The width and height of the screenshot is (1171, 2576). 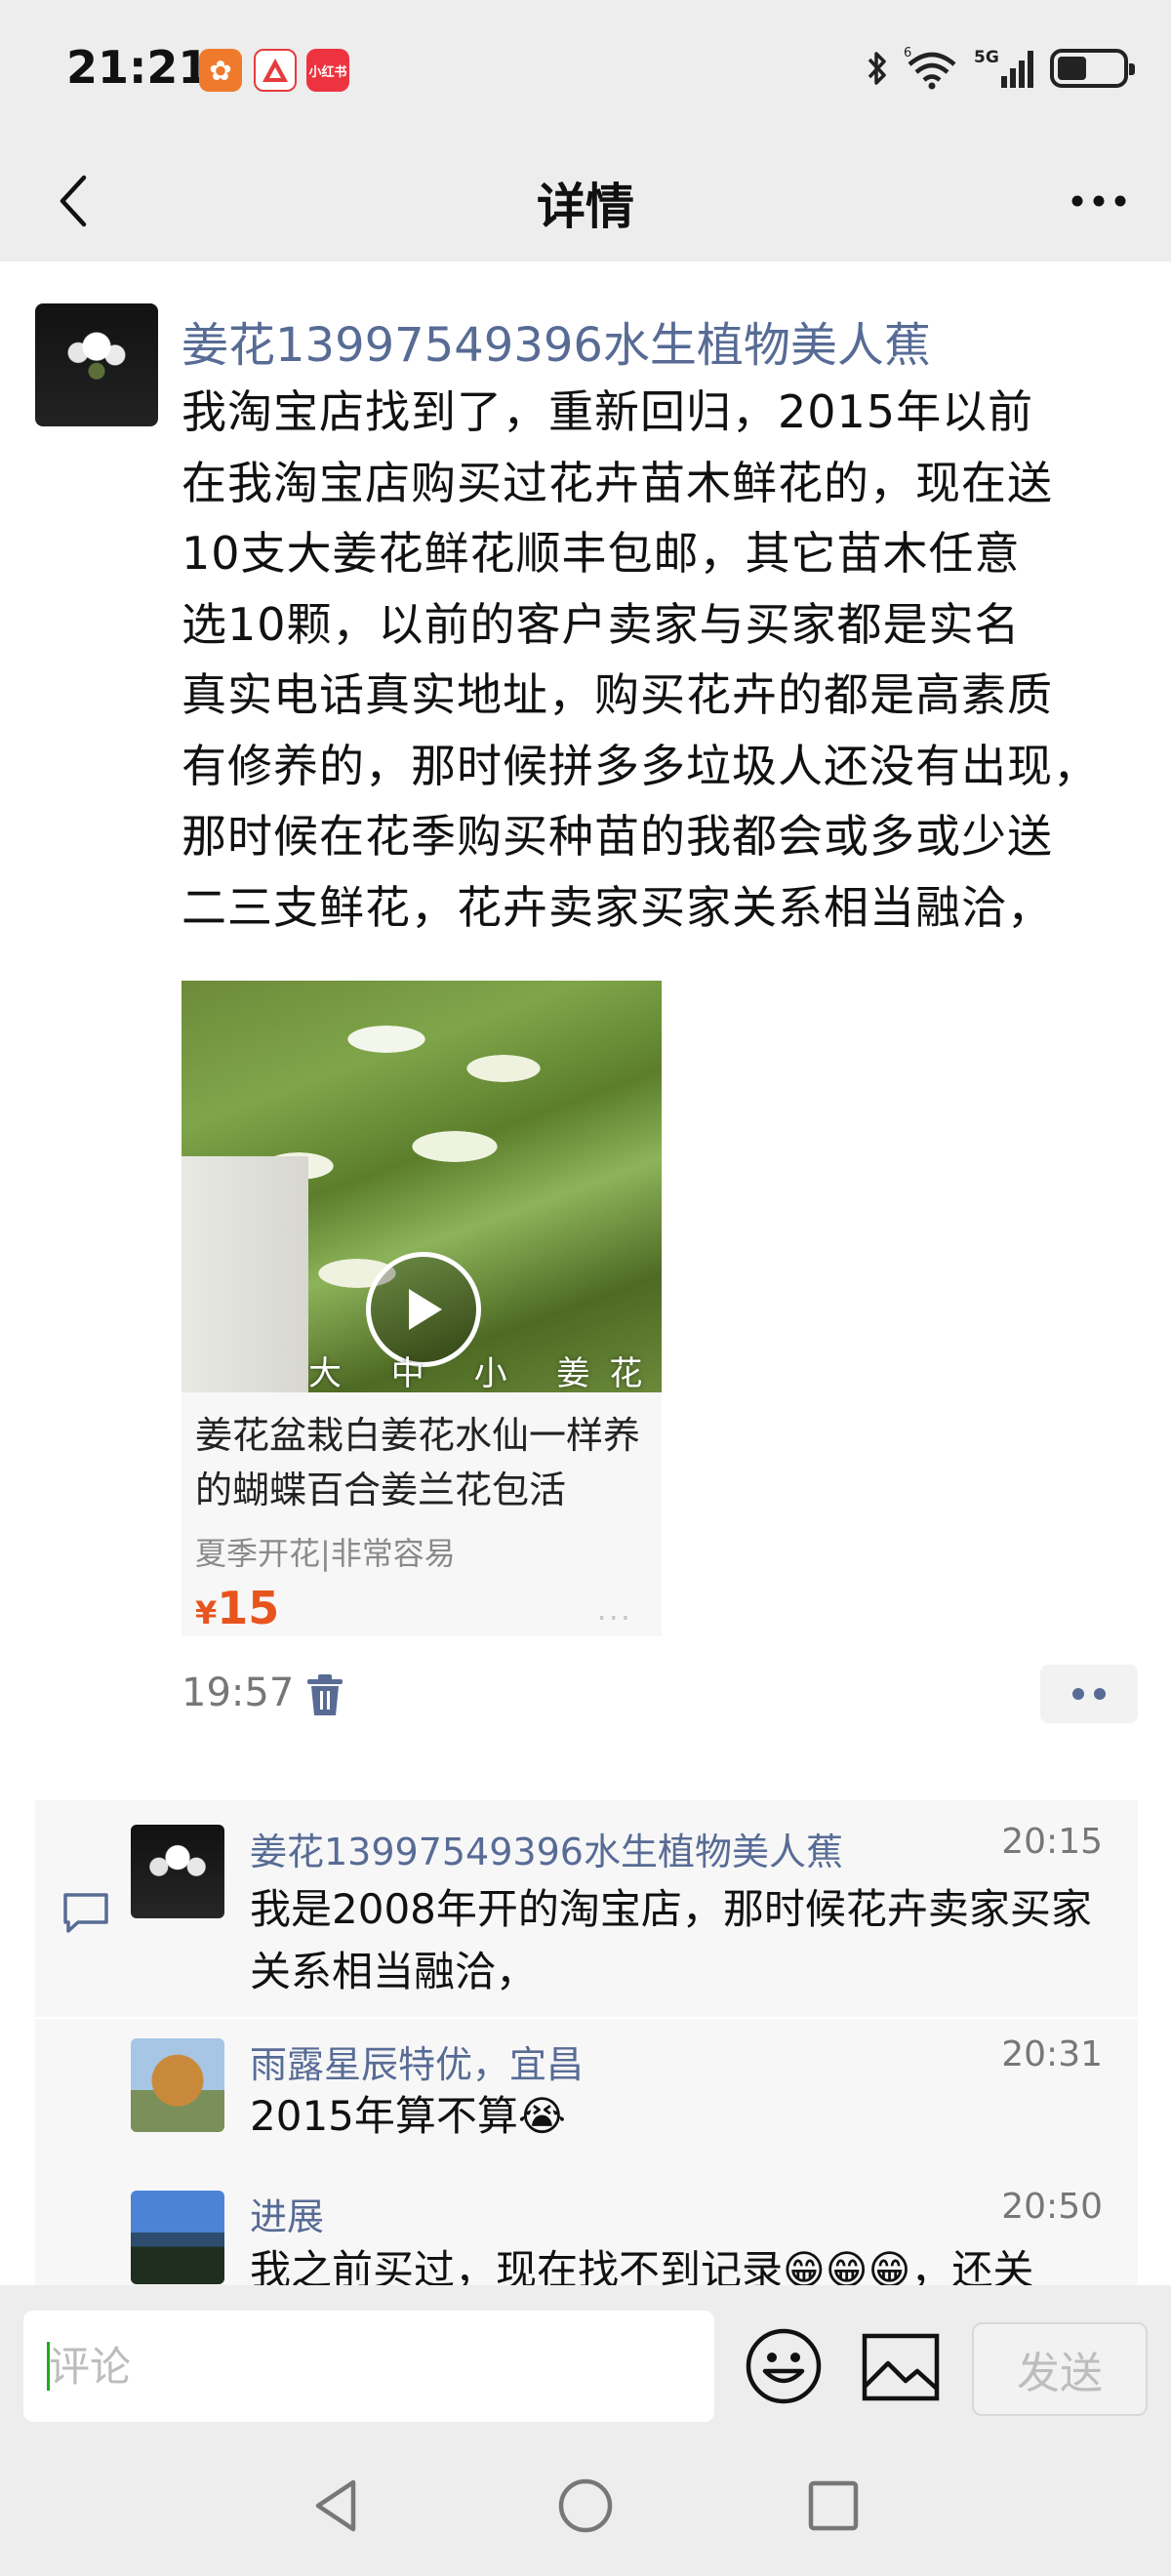 I want to click on cellular-signal-icon: 5G, so click(x=1005, y=68).